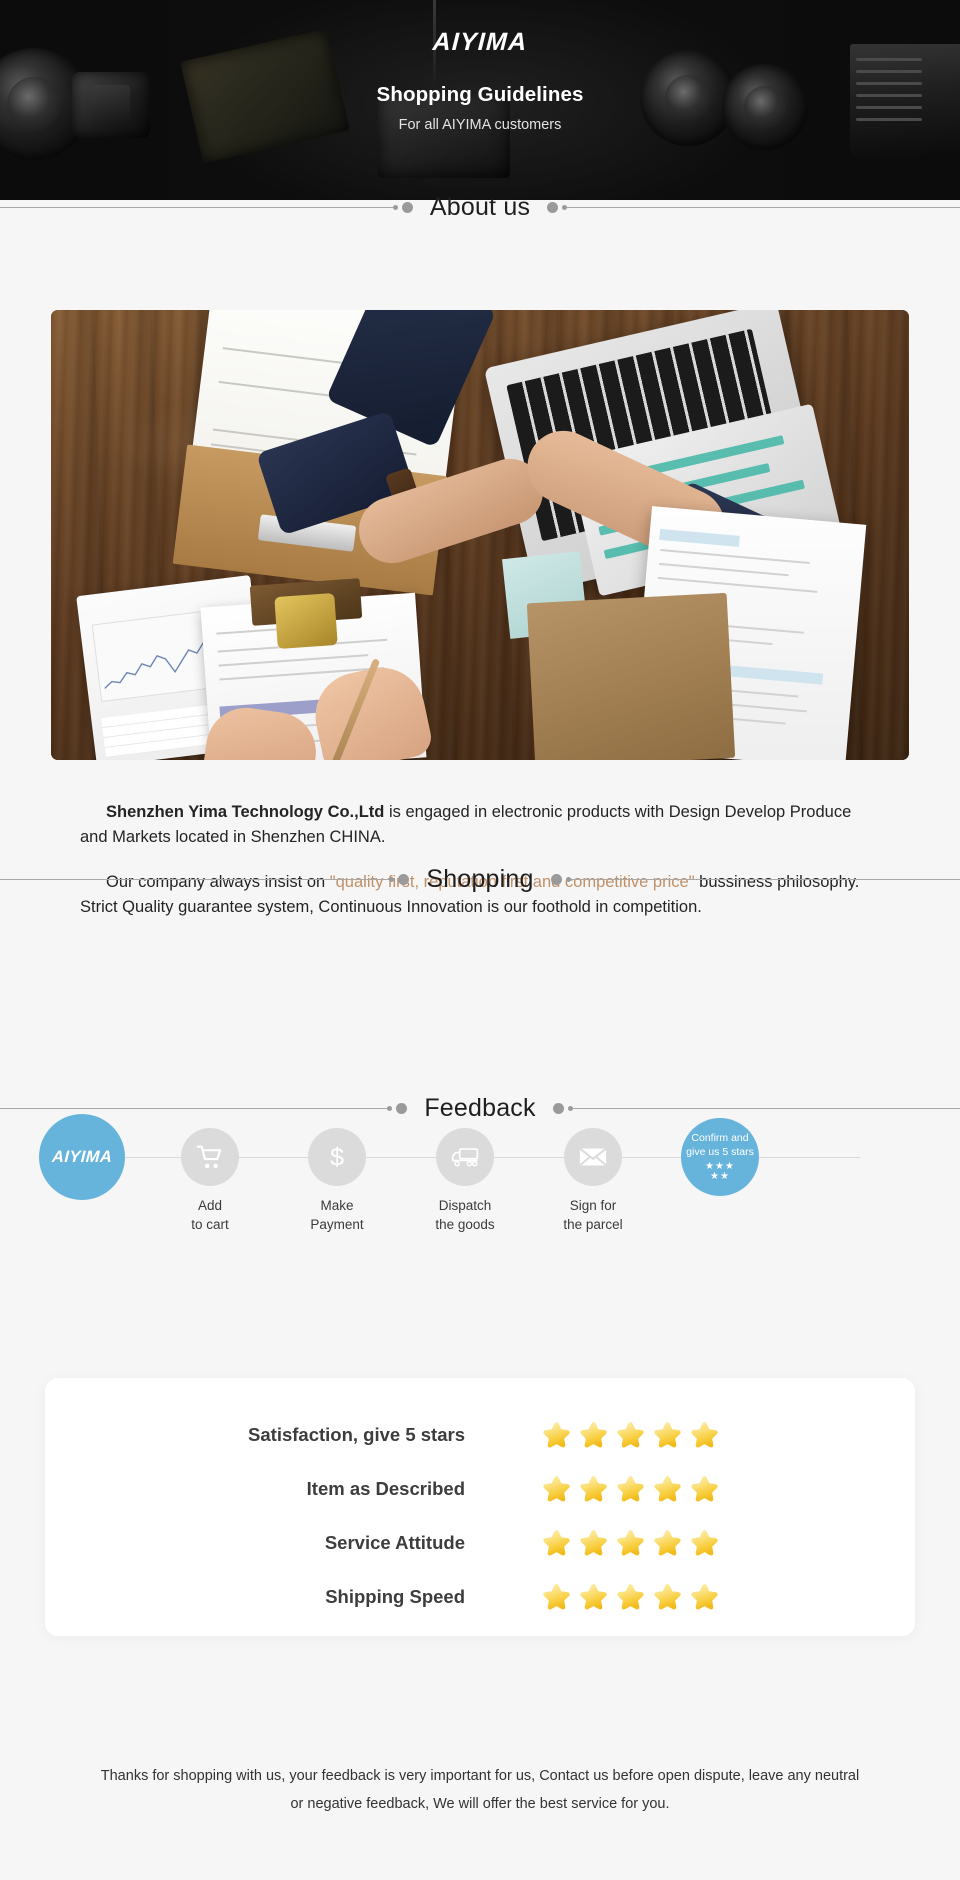  I want to click on step-sign-parcel: Sign for the parcel, so click(593, 1172).